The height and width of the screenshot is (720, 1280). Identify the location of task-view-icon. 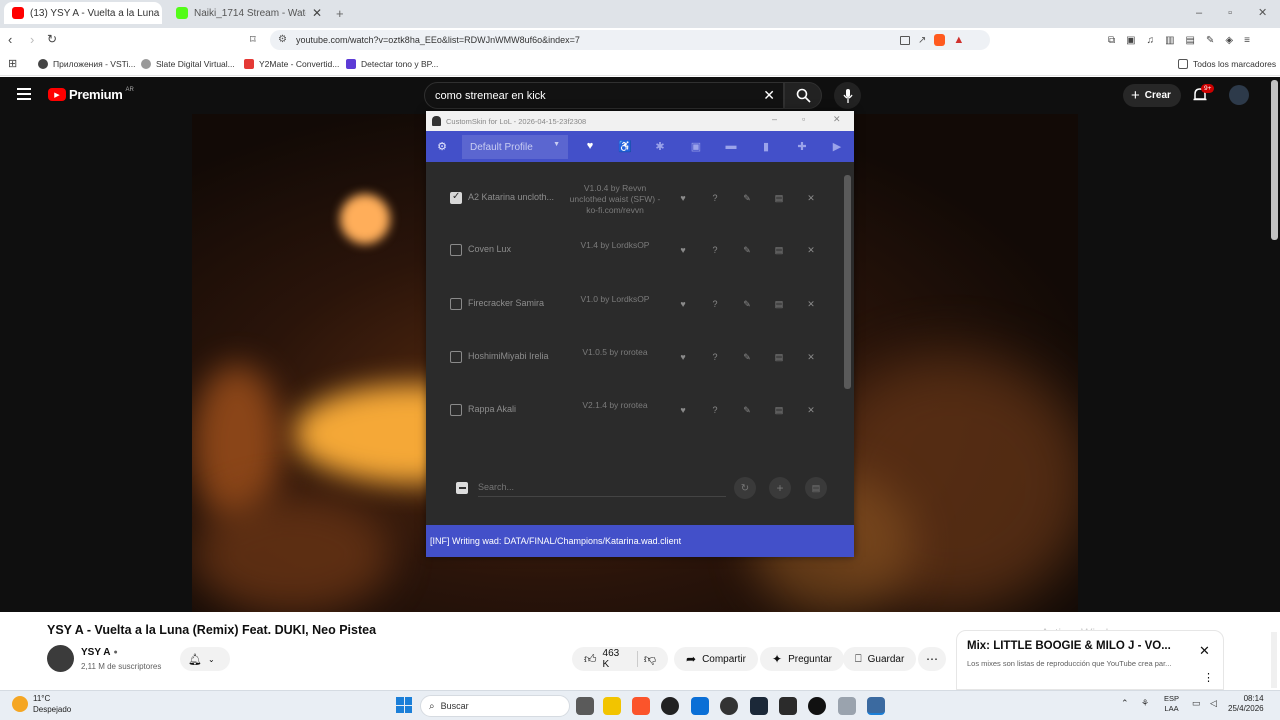
(585, 706).